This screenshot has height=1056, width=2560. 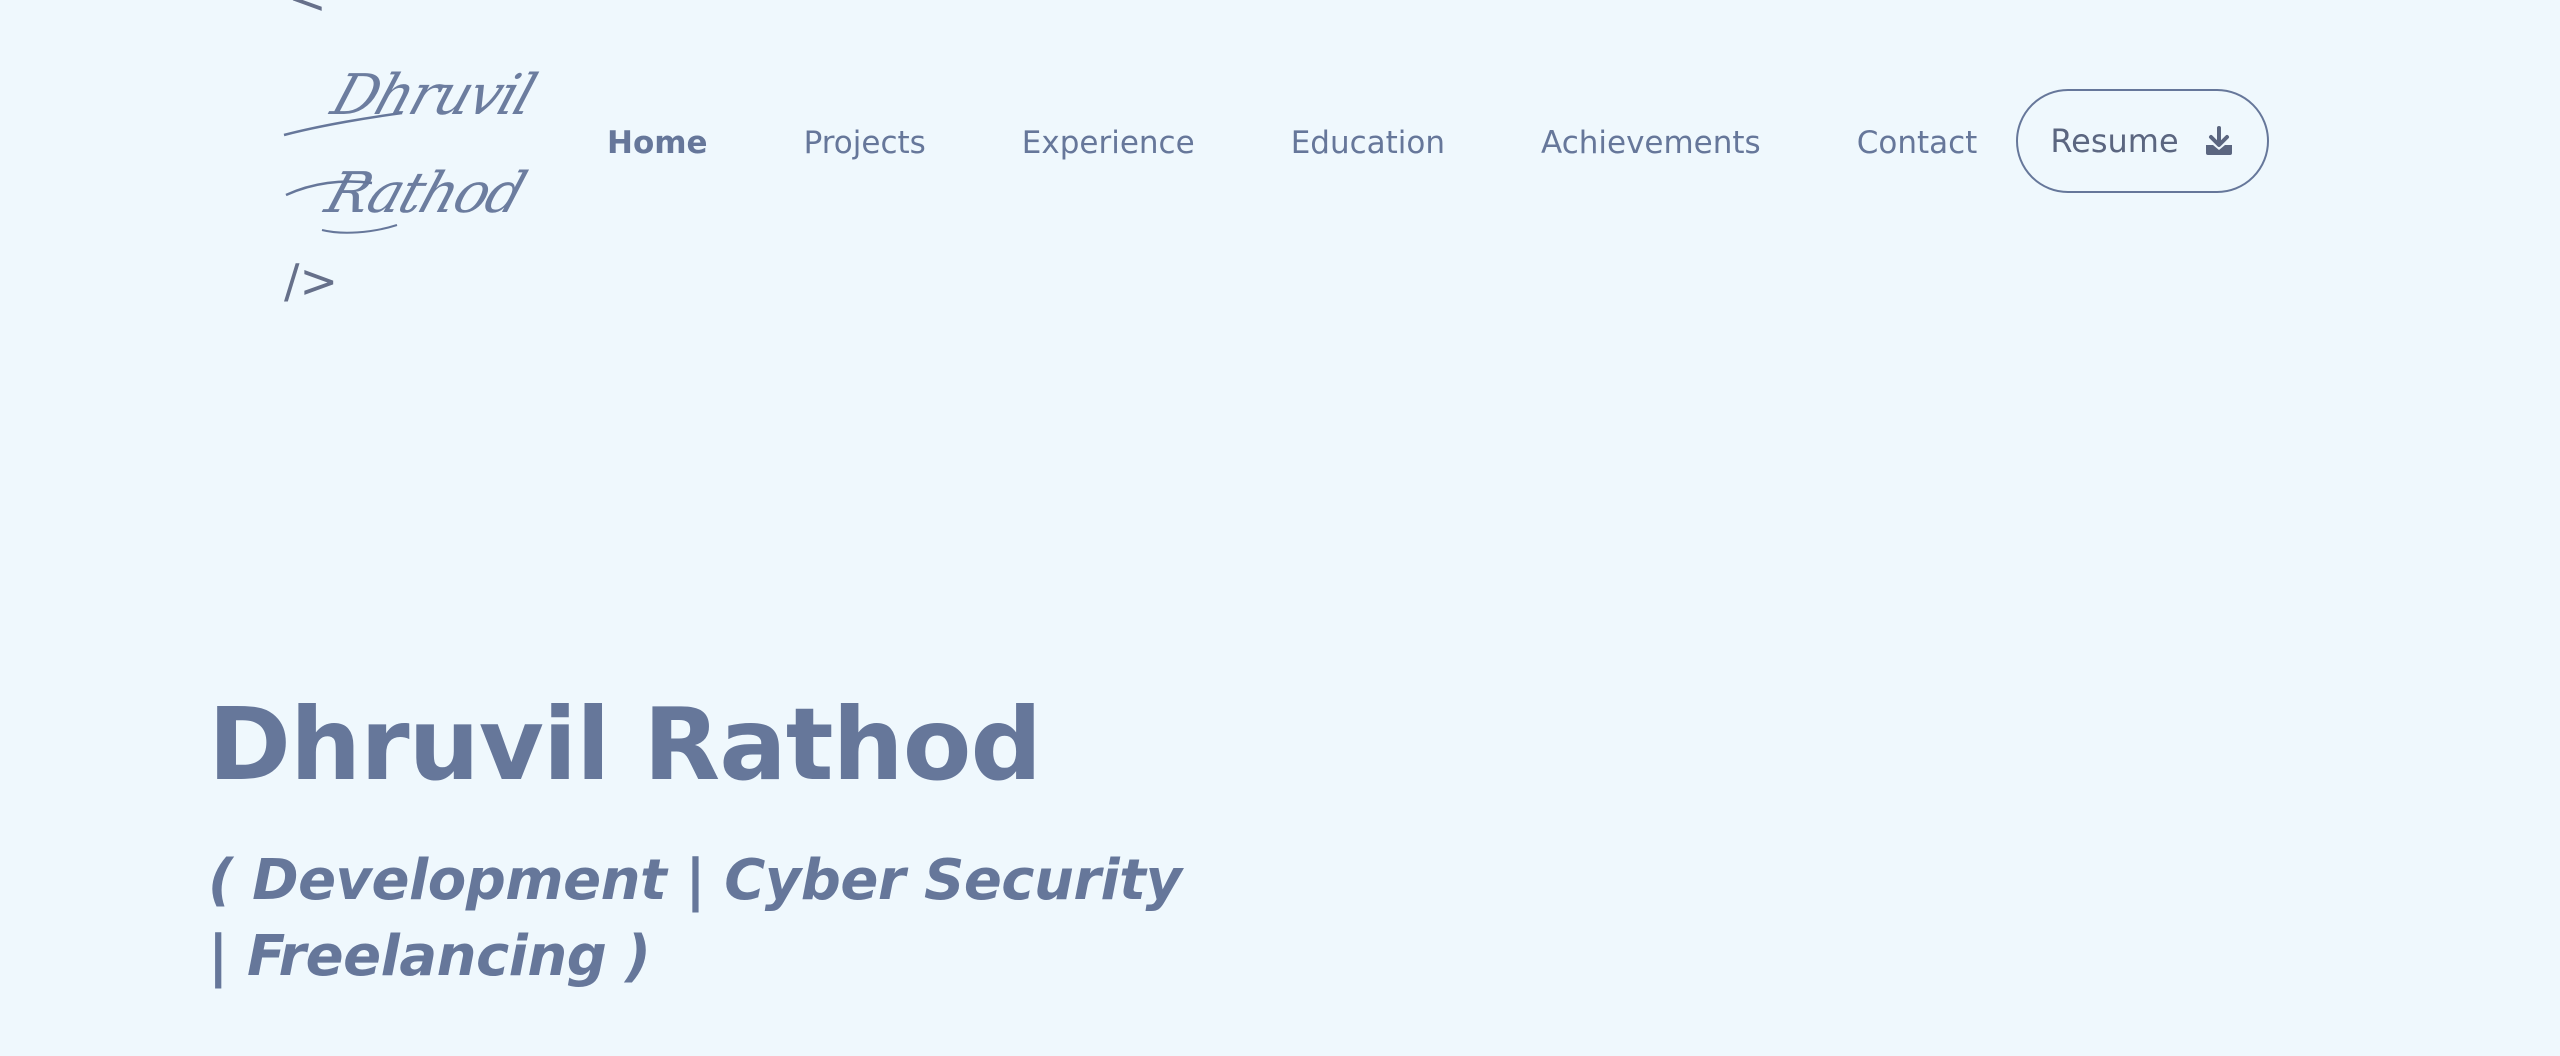 I want to click on nav-item-projects: Projects, so click(x=865, y=143).